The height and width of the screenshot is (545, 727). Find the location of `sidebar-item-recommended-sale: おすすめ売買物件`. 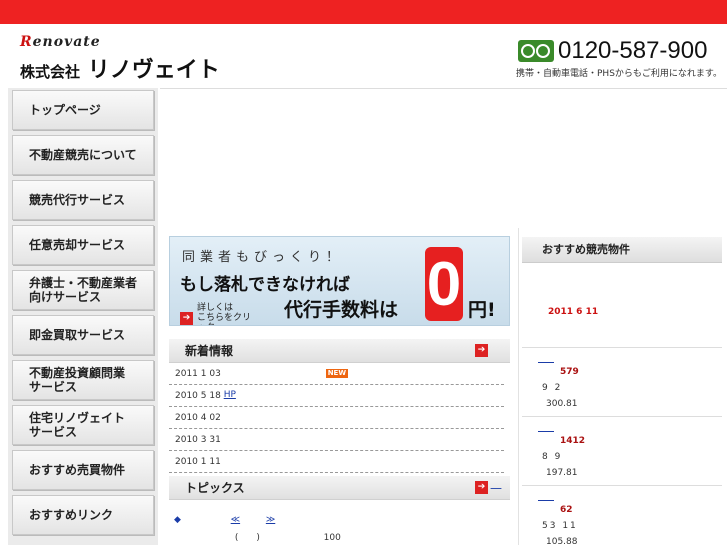

sidebar-item-recommended-sale: おすすめ売買物件 is located at coordinates (83, 470).